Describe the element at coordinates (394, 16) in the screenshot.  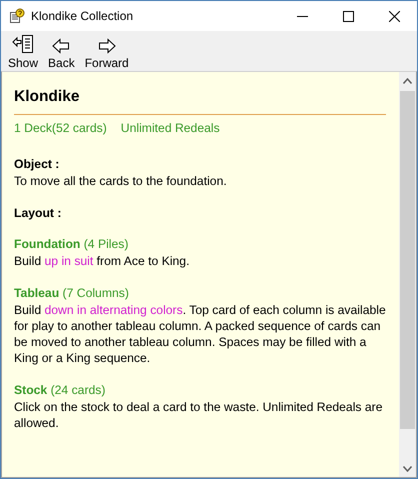
I see `close-icon` at that location.